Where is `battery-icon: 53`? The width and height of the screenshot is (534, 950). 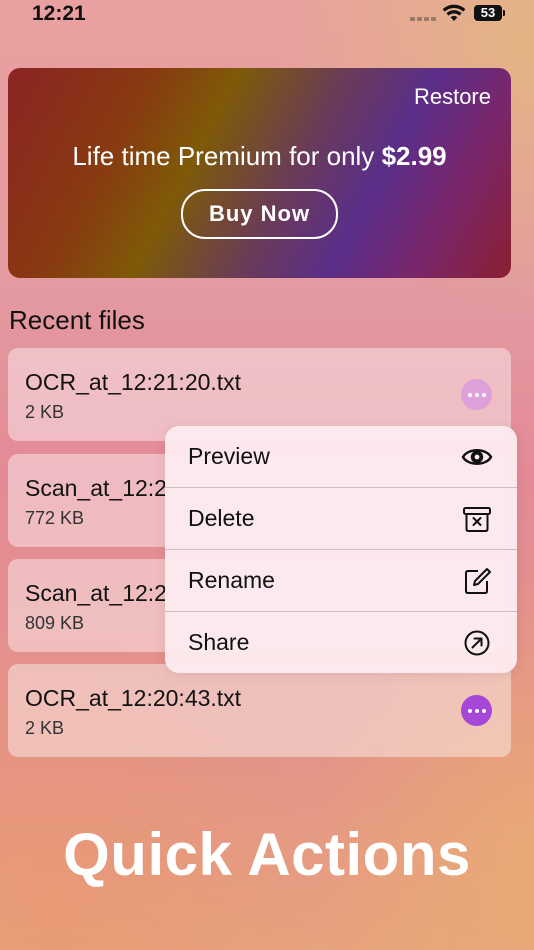
battery-icon: 53 is located at coordinates (489, 13).